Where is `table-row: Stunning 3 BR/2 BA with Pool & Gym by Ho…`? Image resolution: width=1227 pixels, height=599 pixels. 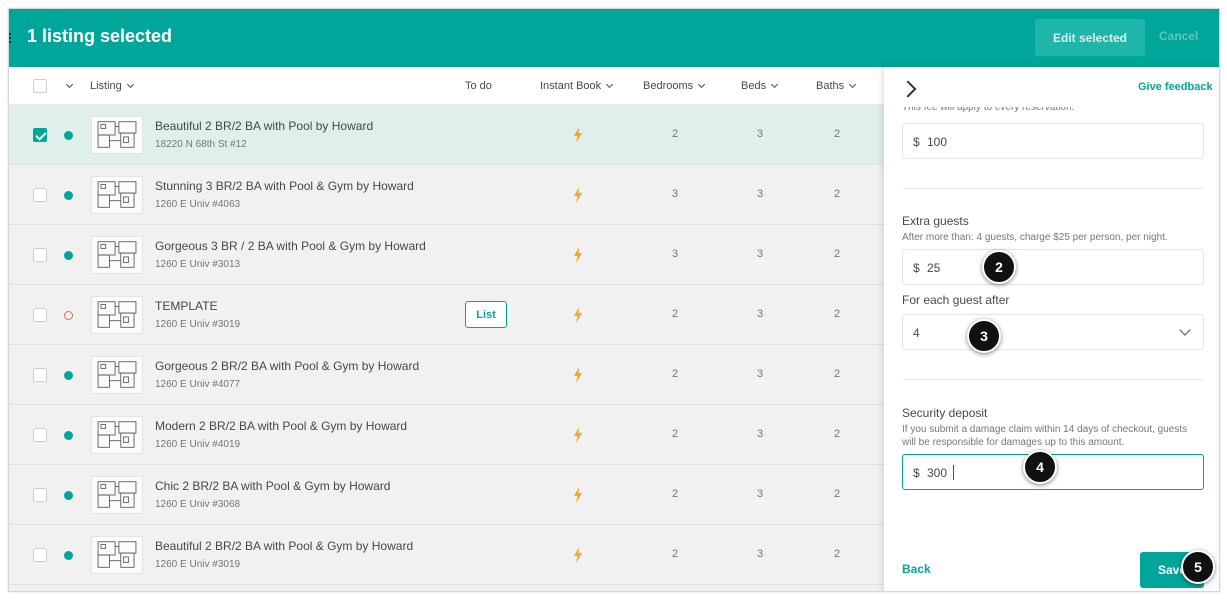
table-row: Stunning 3 BR/2 BA with Pool & Gym by Ho… is located at coordinates (446, 195).